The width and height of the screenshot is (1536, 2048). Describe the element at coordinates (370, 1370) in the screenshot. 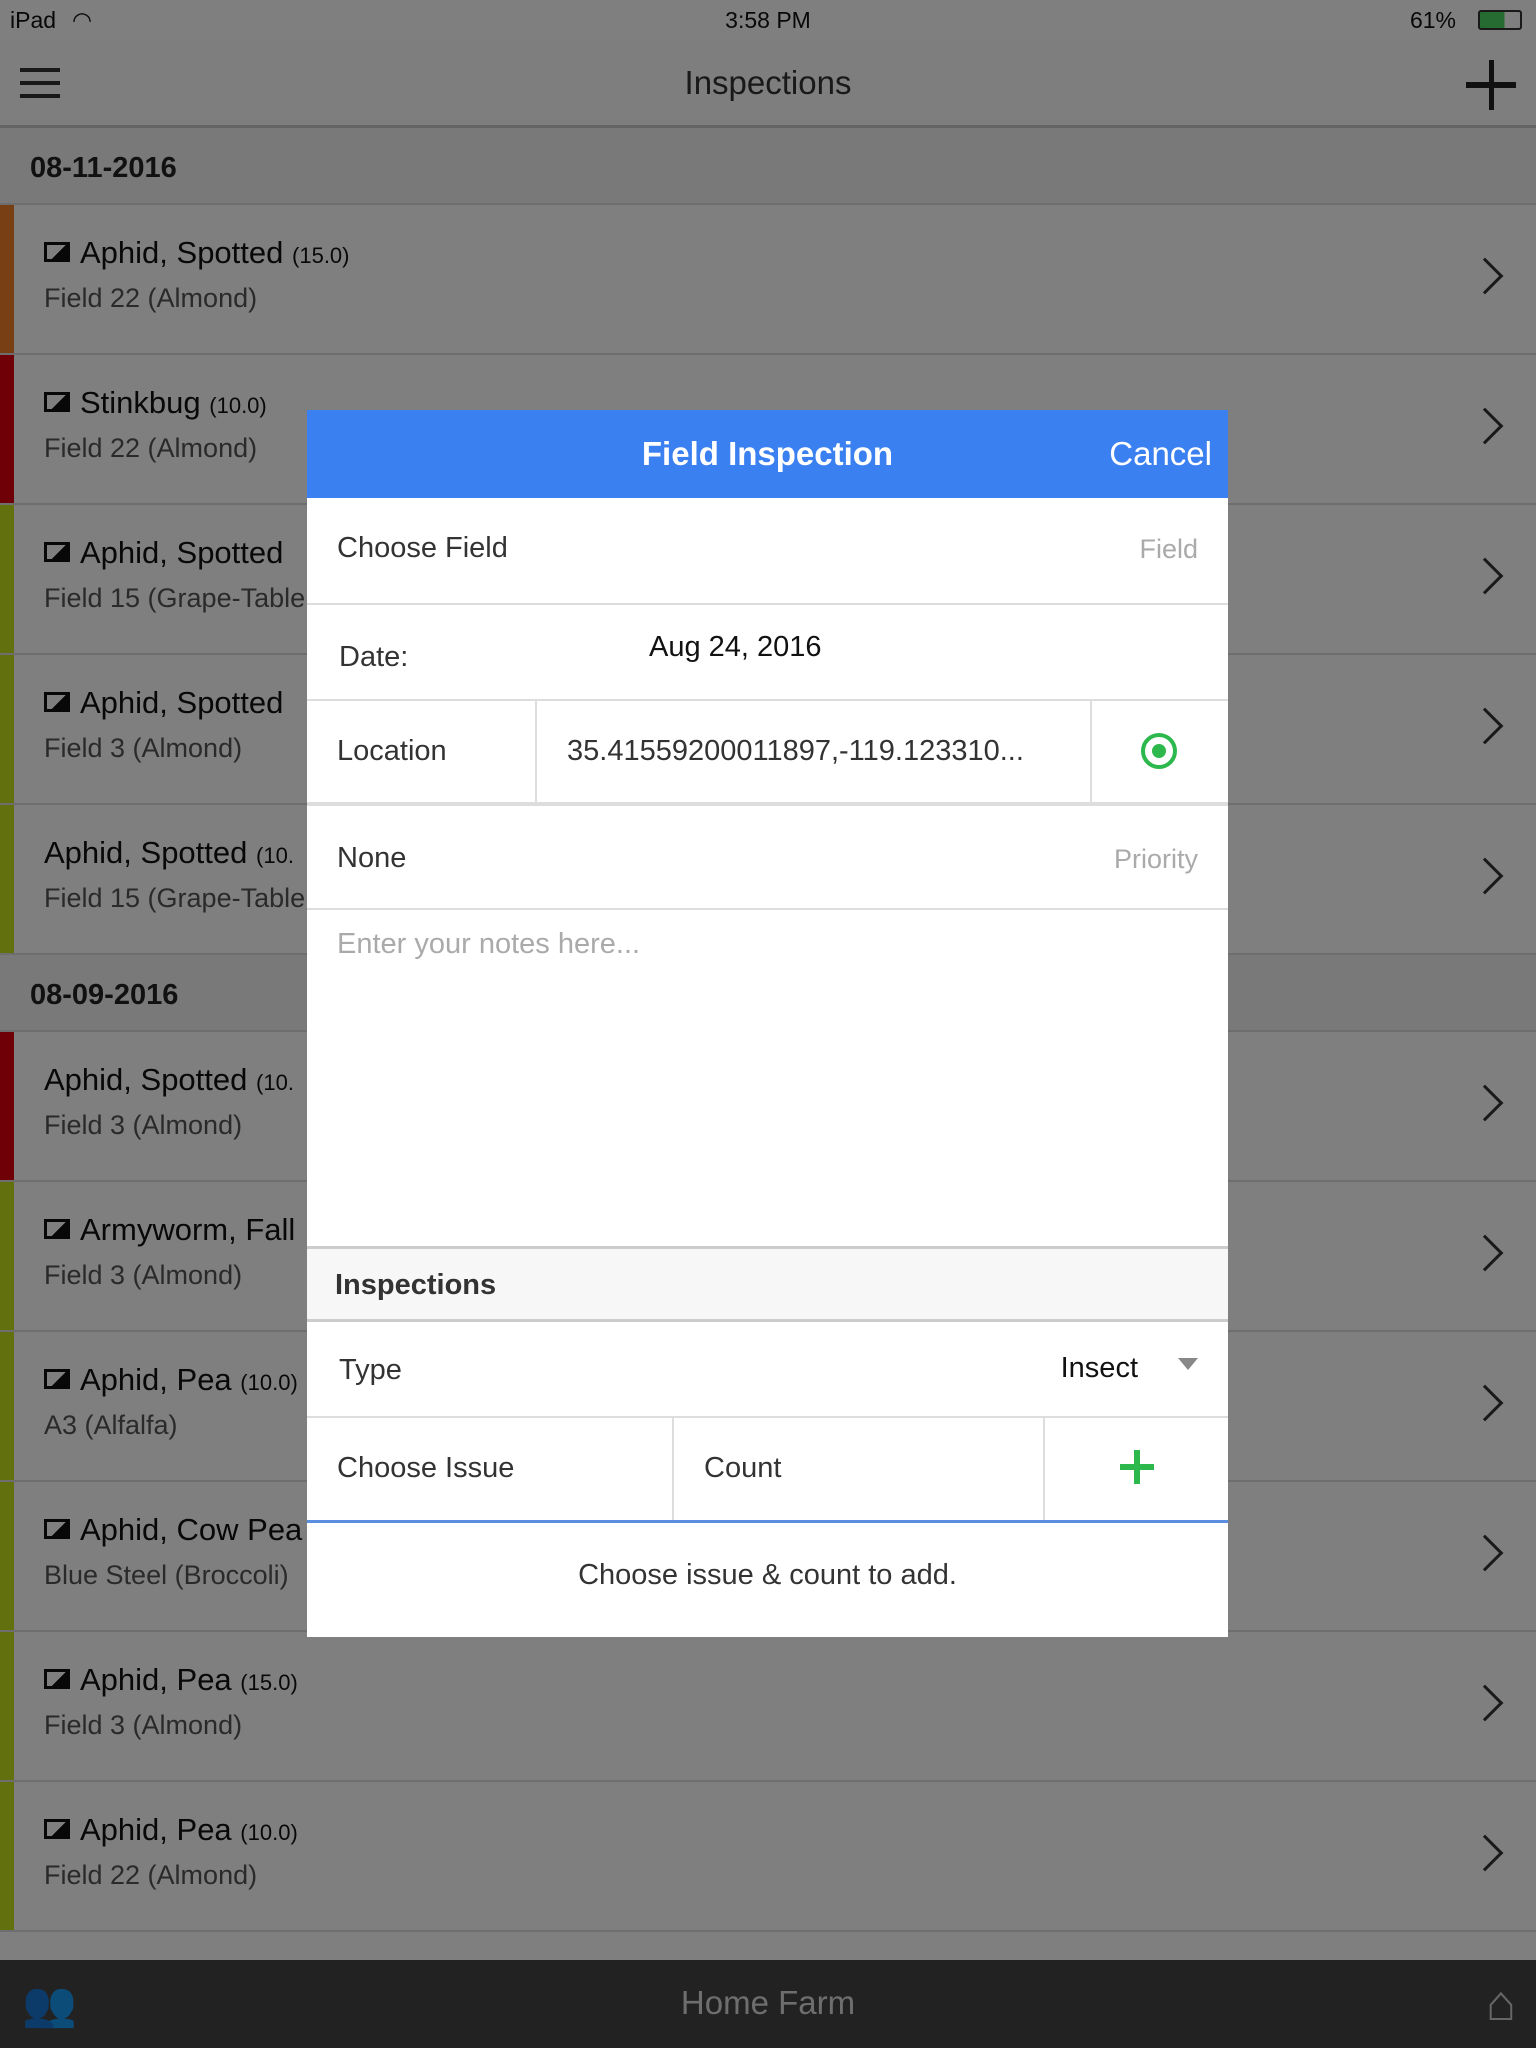

I see `type-label: Type` at that location.